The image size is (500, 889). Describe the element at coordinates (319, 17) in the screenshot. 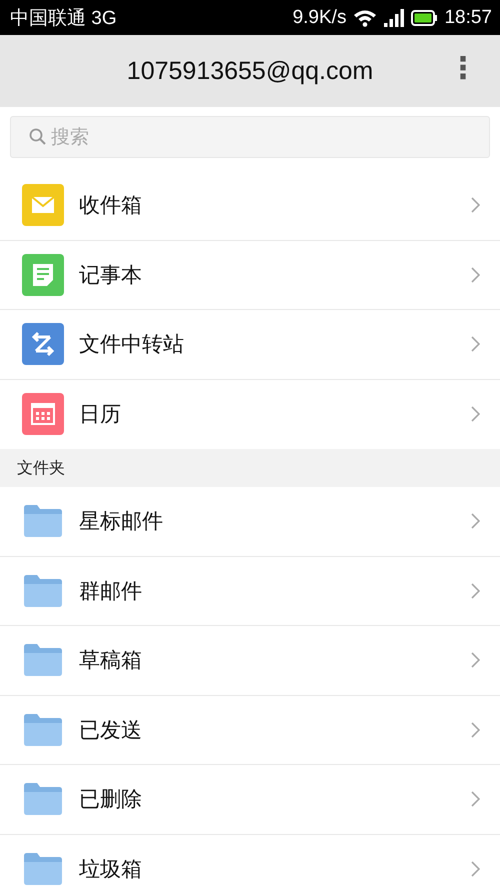

I see `network-speed: 9.9K/s` at that location.